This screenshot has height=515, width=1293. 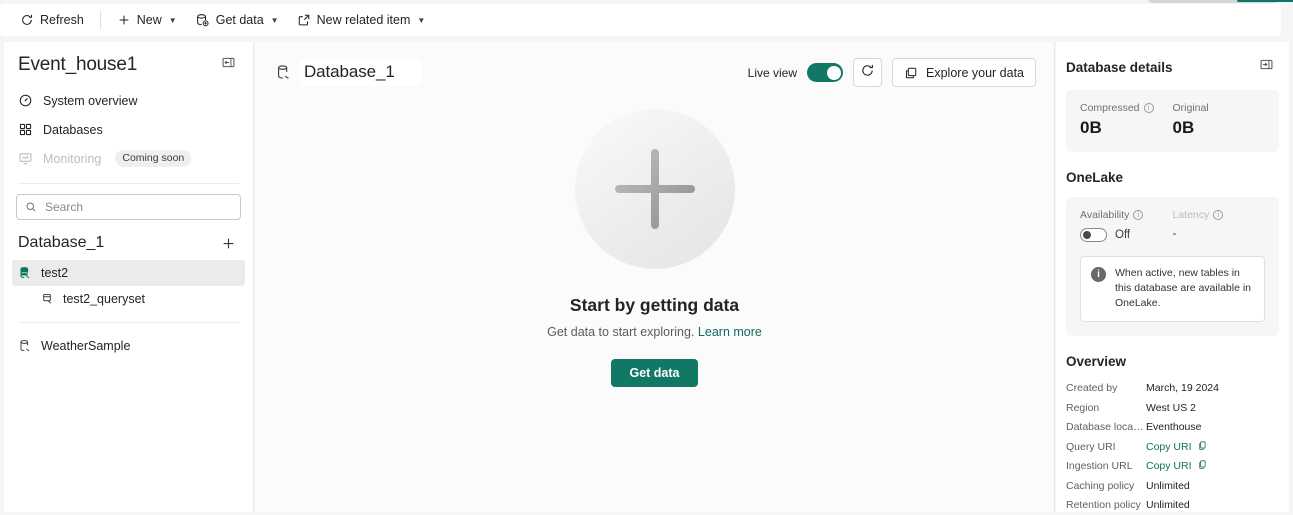 What do you see at coordinates (654, 64) in the screenshot?
I see `main-header: Database_1 Live view Explore your data` at bounding box center [654, 64].